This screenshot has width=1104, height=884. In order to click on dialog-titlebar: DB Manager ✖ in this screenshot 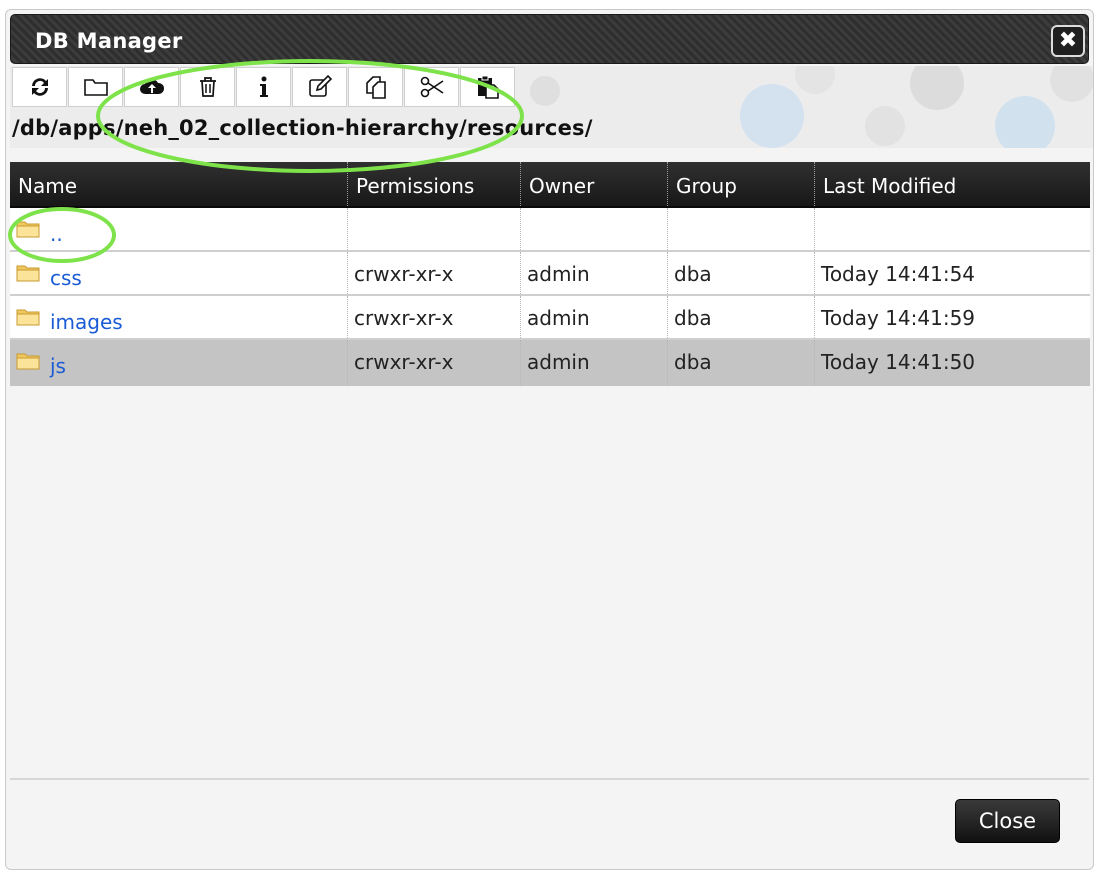, I will do `click(549, 39)`.